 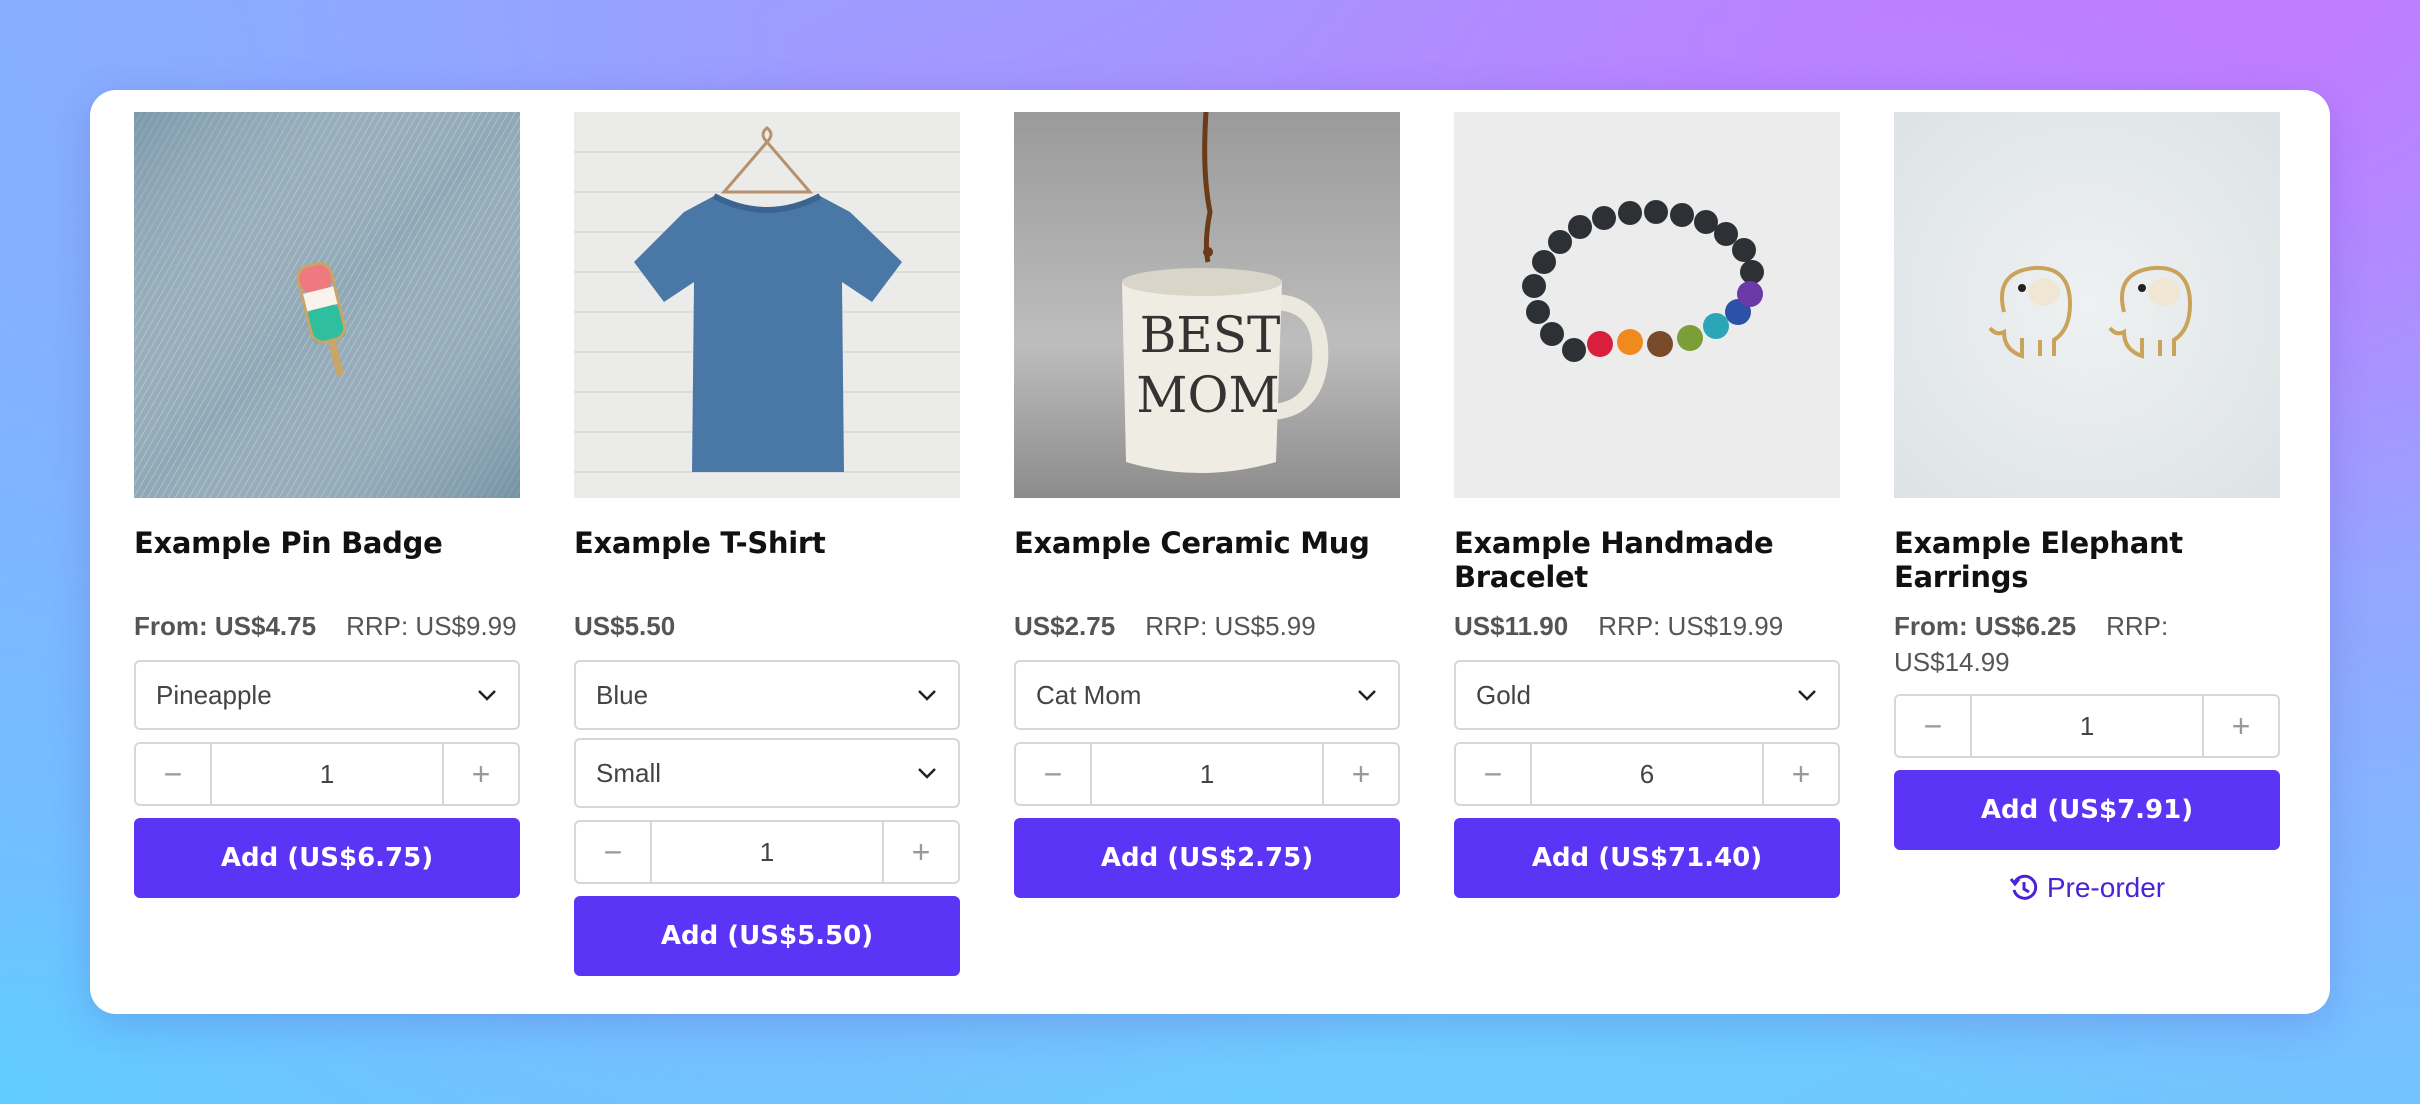 What do you see at coordinates (1207, 395) in the screenshot?
I see `mug-print-text: MOM` at bounding box center [1207, 395].